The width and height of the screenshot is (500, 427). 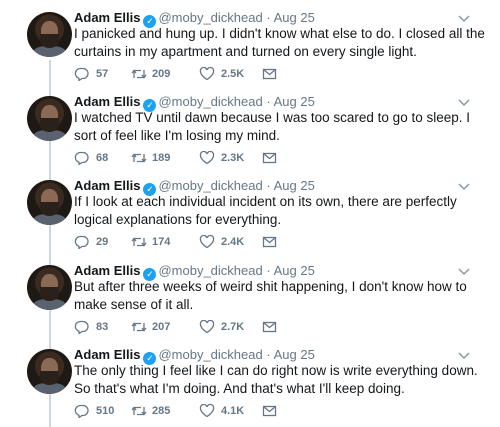 What do you see at coordinates (102, 327) in the screenshot?
I see `reply-count: 83` at bounding box center [102, 327].